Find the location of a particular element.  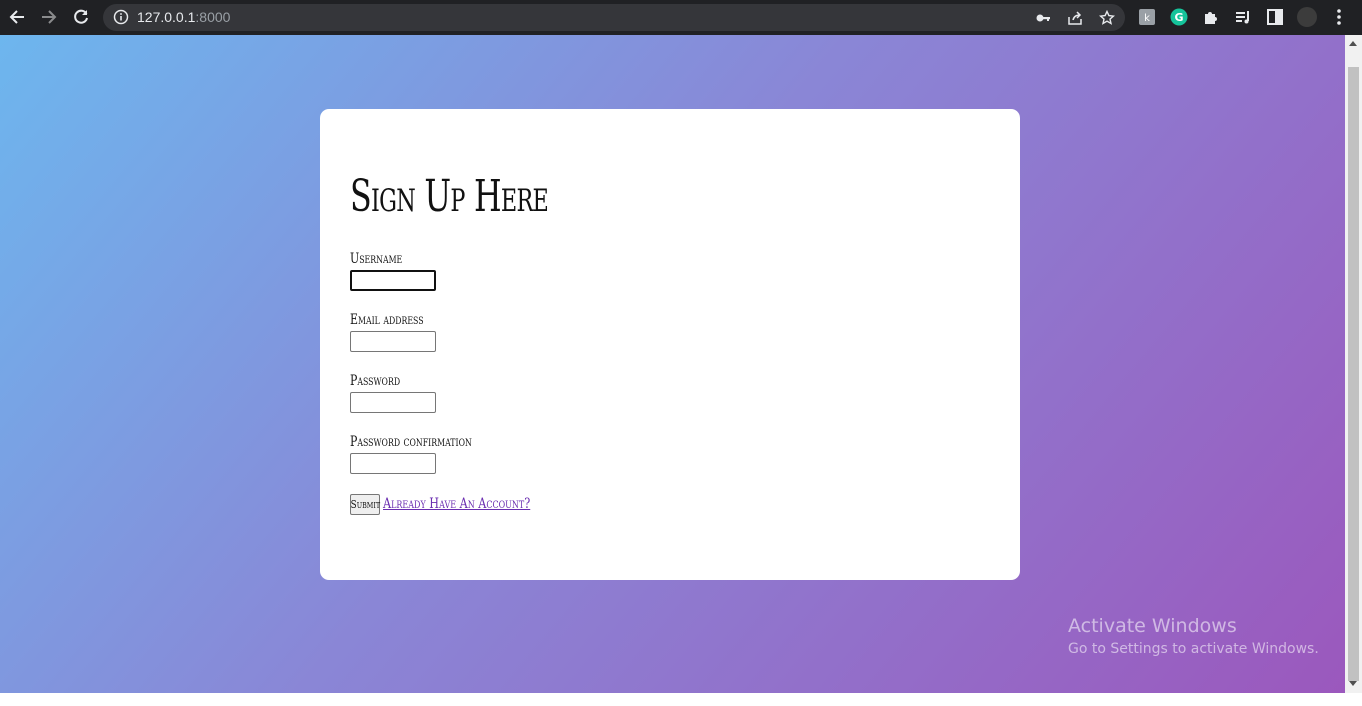

address-bar: 127.0.0.1:8000 is located at coordinates (614, 17).